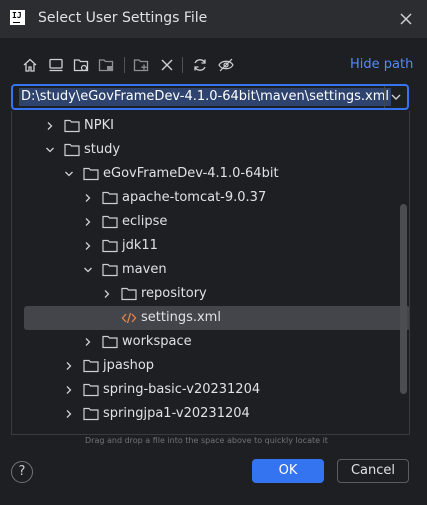 This screenshot has height=505, width=427. I want to click on tree-row-folder: spring-basic-v20231204, so click(205, 390).